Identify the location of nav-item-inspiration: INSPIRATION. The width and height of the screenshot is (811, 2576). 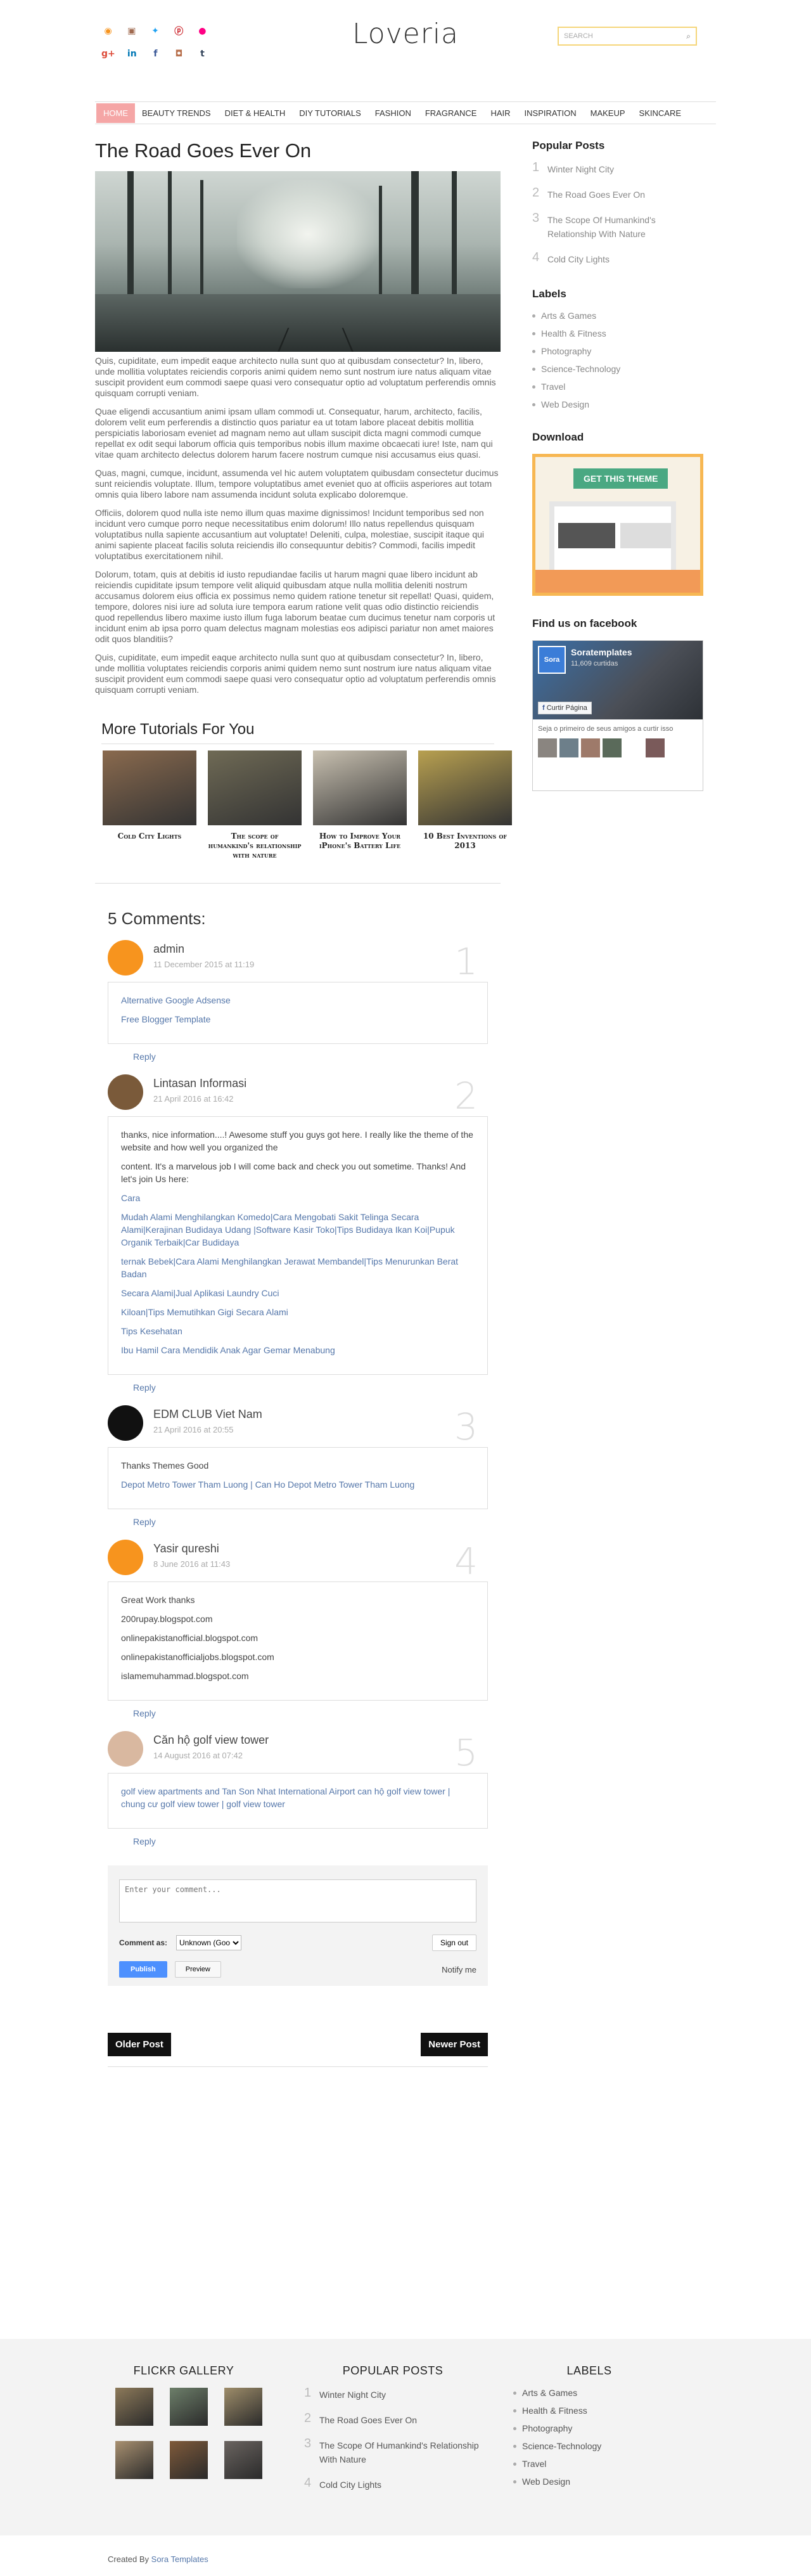
(551, 113).